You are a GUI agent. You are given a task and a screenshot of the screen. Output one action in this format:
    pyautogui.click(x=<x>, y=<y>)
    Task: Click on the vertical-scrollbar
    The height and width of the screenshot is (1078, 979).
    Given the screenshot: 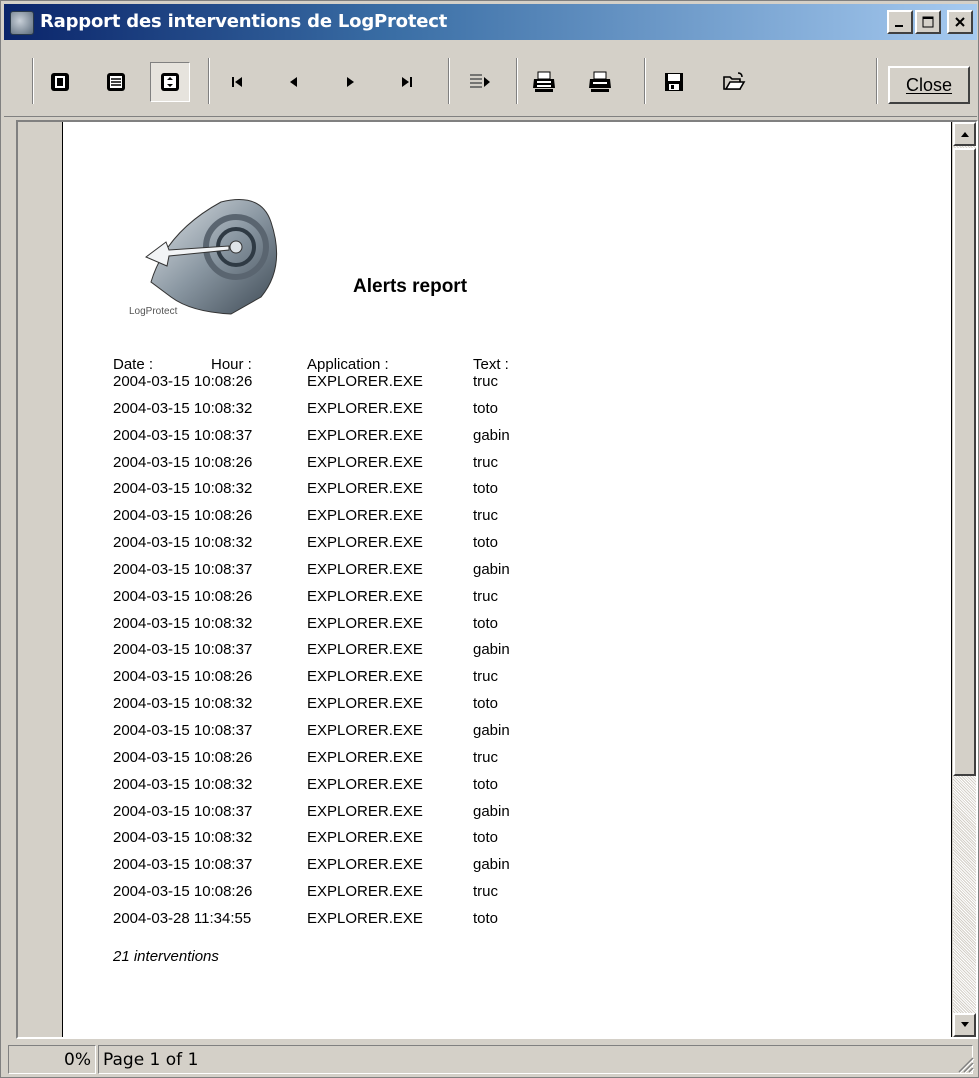 What is the action you would take?
    pyautogui.click(x=964, y=579)
    